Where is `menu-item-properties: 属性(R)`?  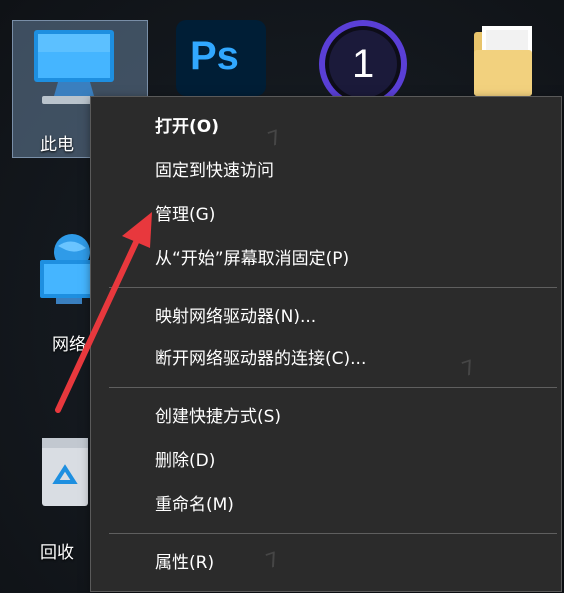
menu-item-properties: 属性(R) is located at coordinates (326, 563).